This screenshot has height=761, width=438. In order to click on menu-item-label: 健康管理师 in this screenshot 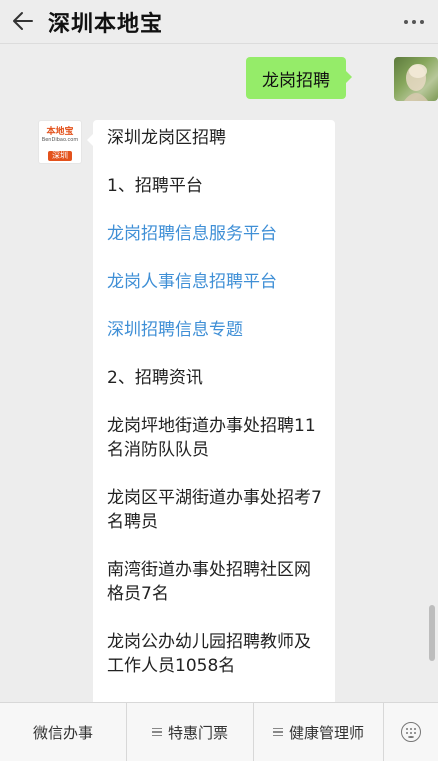, I will do `click(326, 732)`.